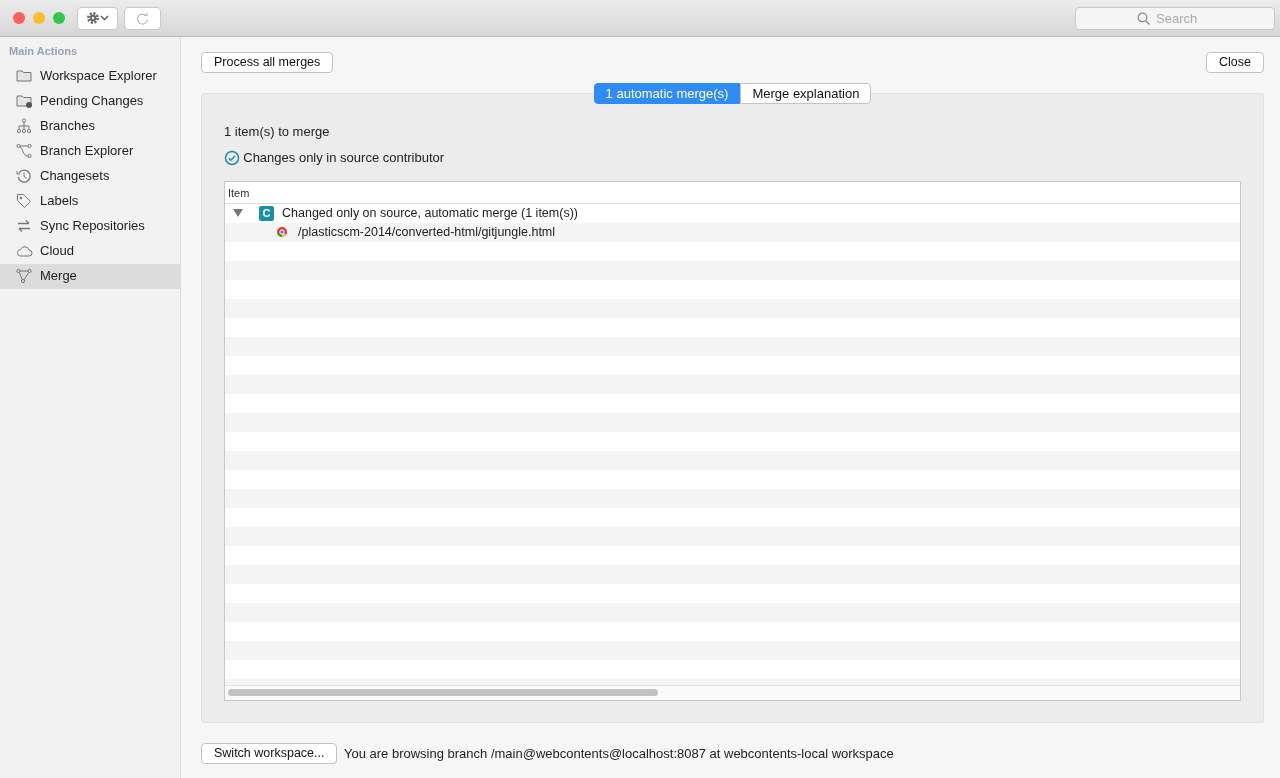 This screenshot has height=778, width=1280. What do you see at coordinates (90, 76) in the screenshot?
I see `sidebar-item: Workspace Explorer` at bounding box center [90, 76].